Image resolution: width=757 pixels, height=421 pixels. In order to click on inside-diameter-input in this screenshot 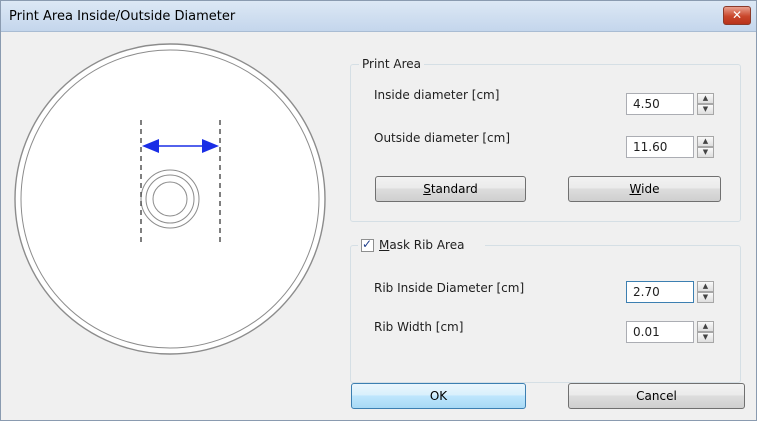, I will do `click(660, 104)`.